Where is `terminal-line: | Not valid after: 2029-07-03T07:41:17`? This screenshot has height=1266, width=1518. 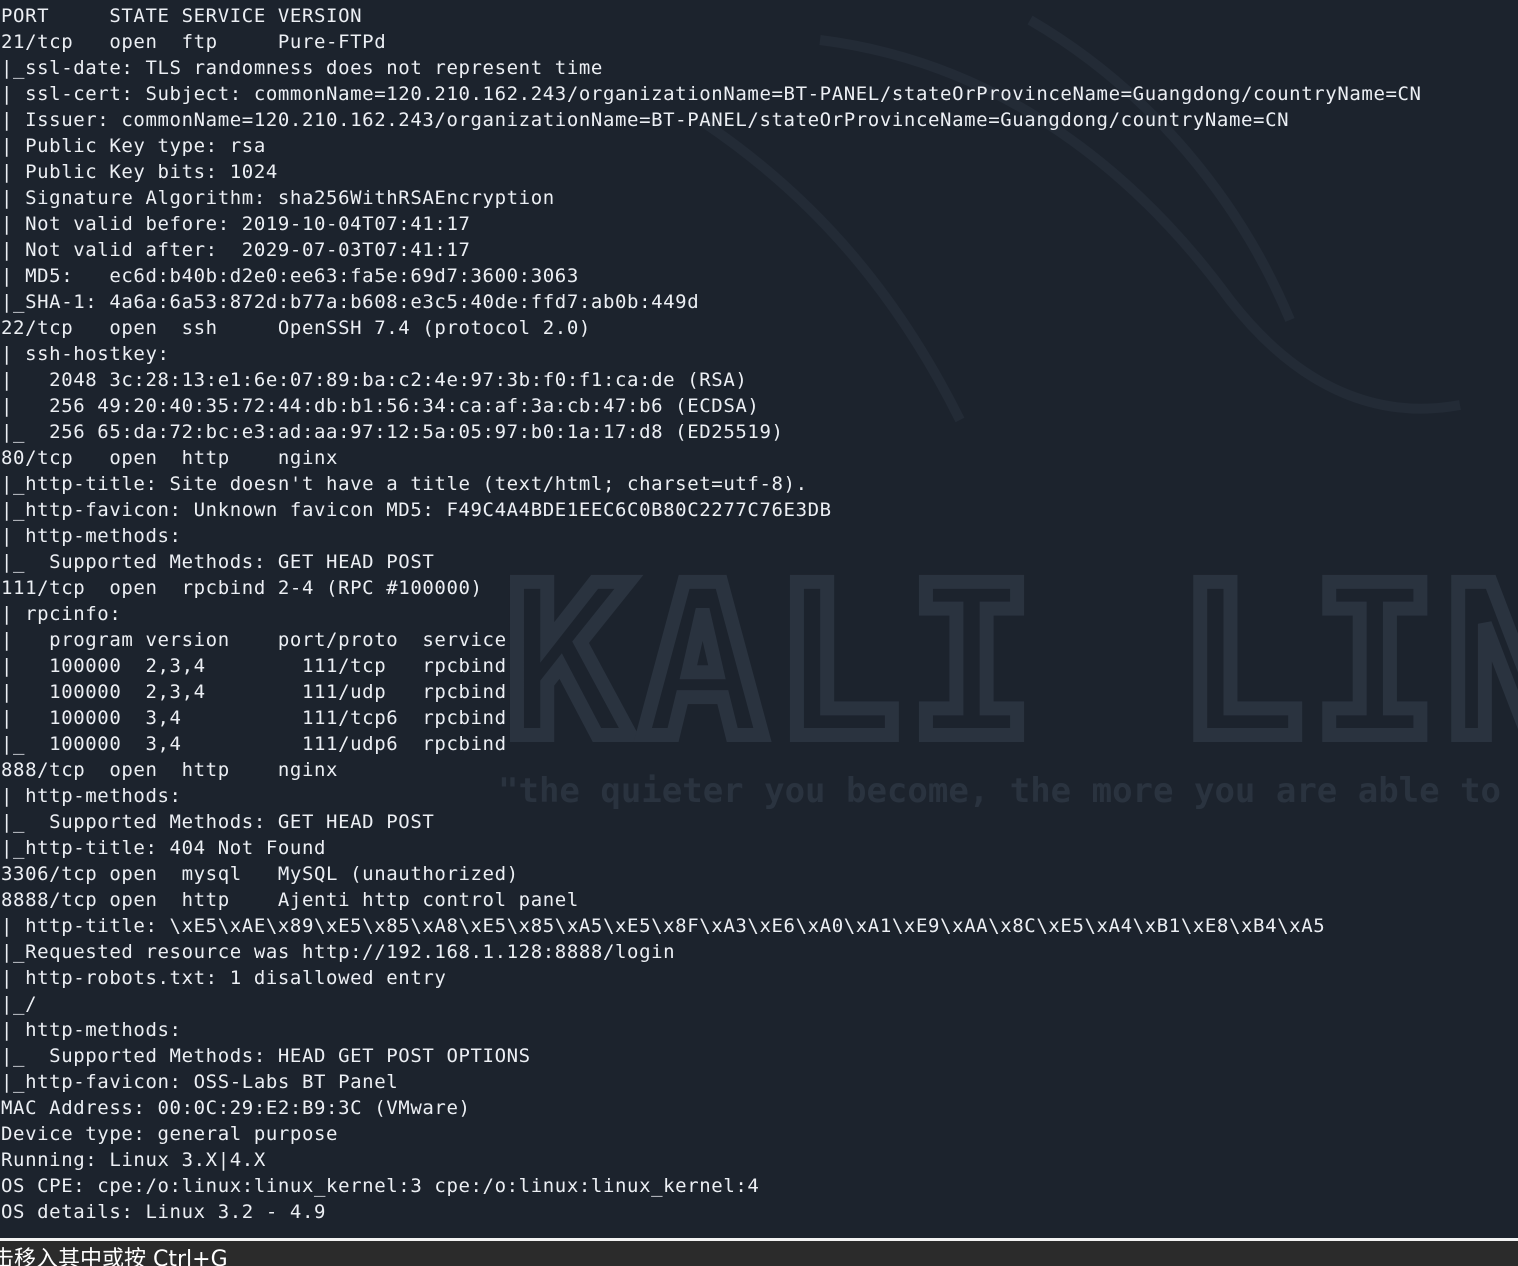
terminal-line: | Not valid after: 2029-07-03T07:41:17 is located at coordinates (236, 250).